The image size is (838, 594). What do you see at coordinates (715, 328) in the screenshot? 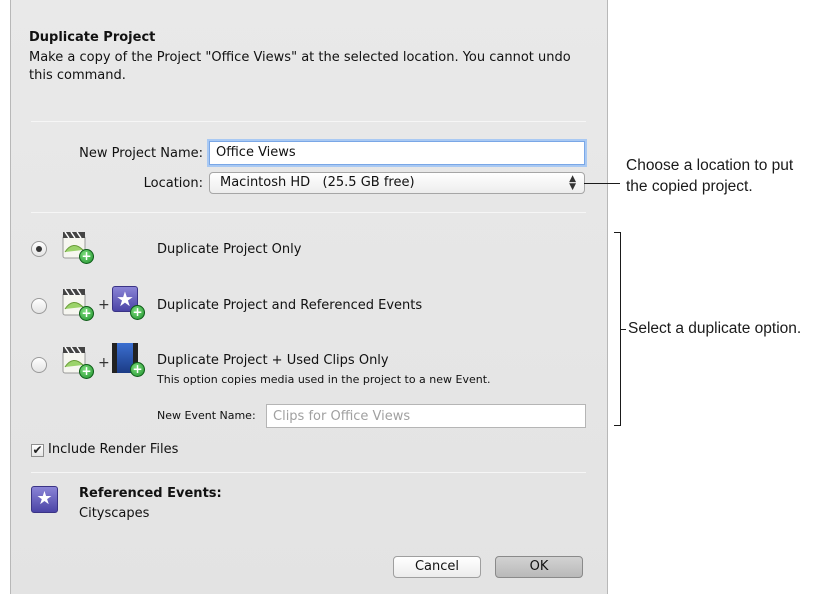
I see `options-callout: Select a duplicate option.` at bounding box center [715, 328].